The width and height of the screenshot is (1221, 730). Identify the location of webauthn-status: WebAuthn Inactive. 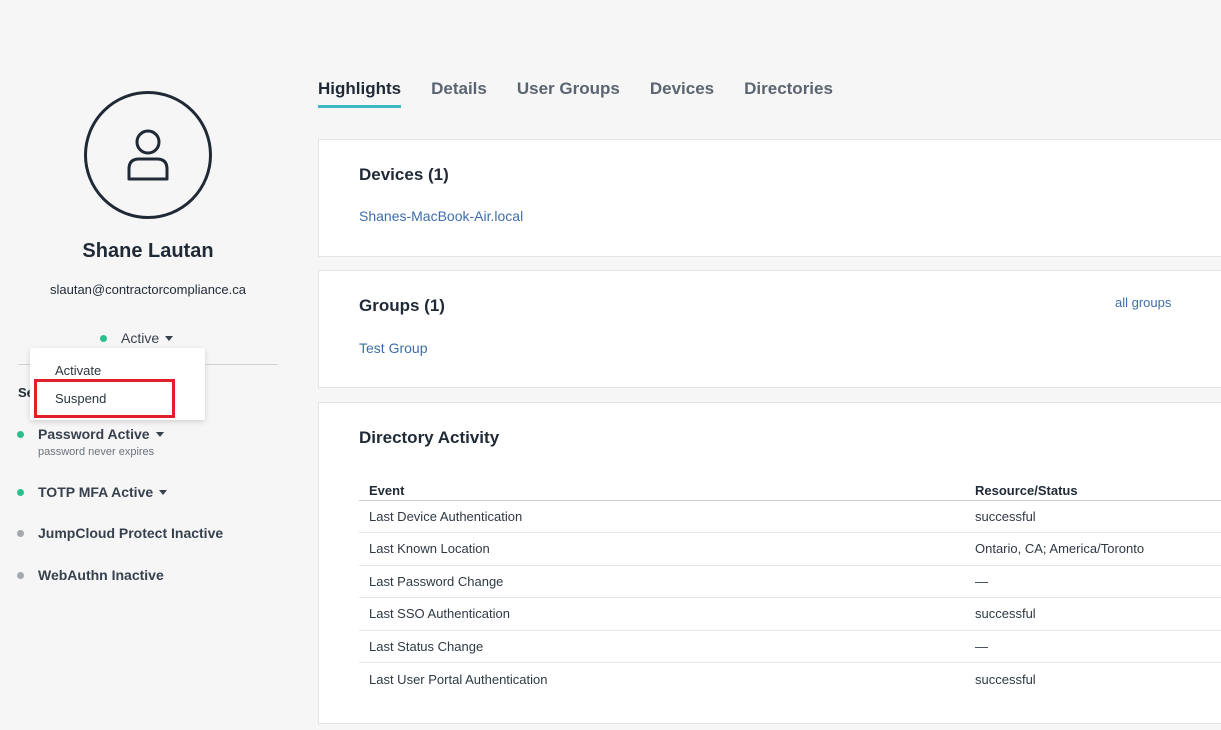
(90, 575).